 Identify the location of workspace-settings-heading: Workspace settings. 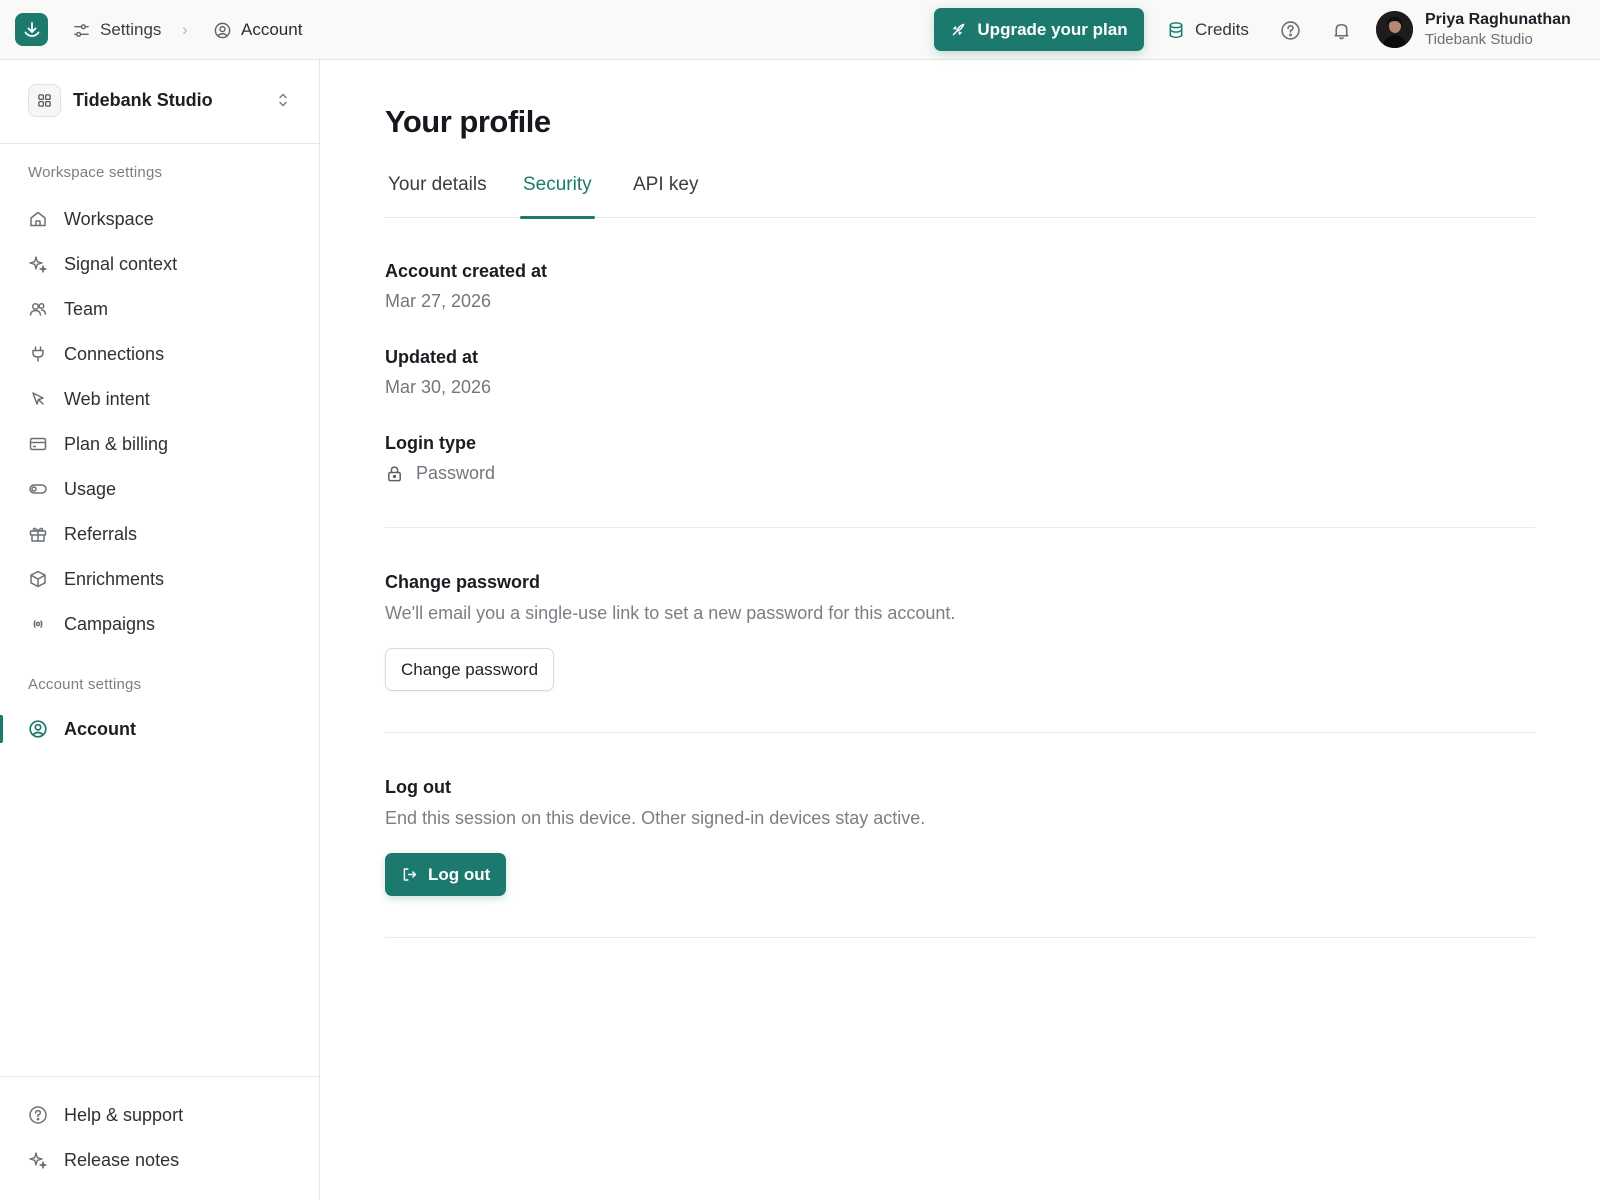
(95, 172).